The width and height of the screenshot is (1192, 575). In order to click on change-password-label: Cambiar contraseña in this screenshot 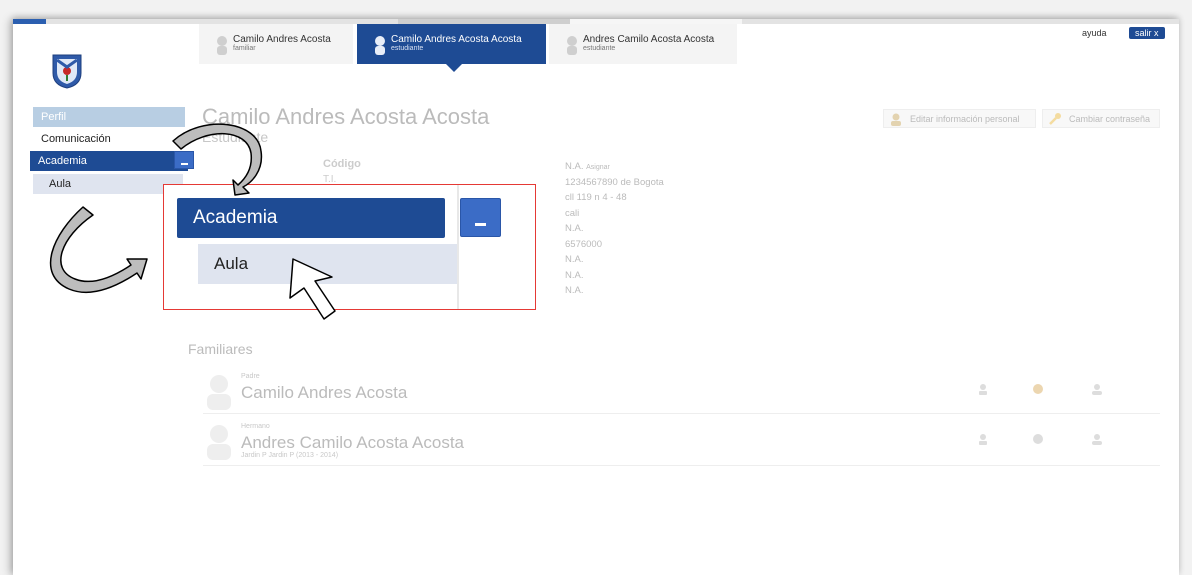, I will do `click(1110, 119)`.